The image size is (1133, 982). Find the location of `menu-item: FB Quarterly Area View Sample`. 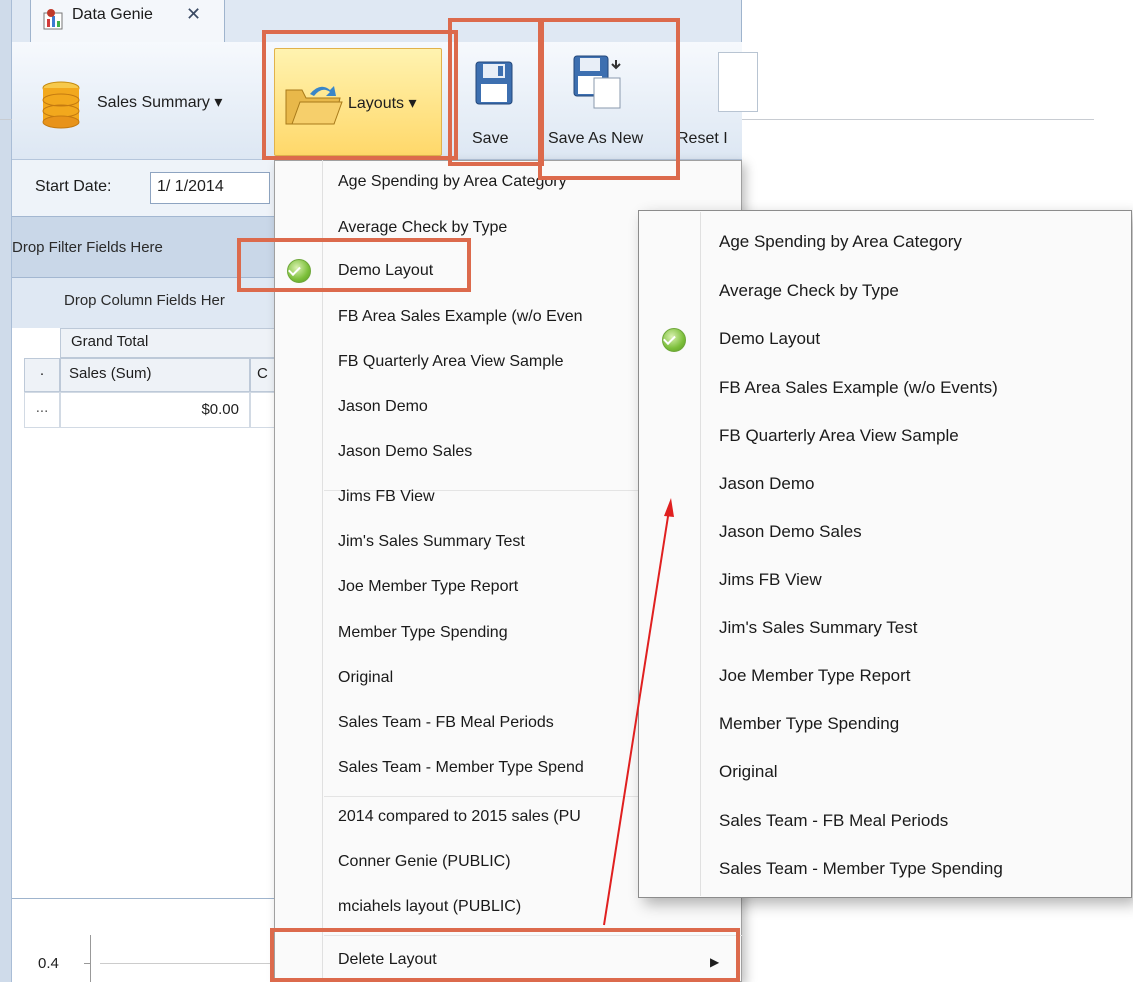

menu-item: FB Quarterly Area View Sample is located at coordinates (451, 362).